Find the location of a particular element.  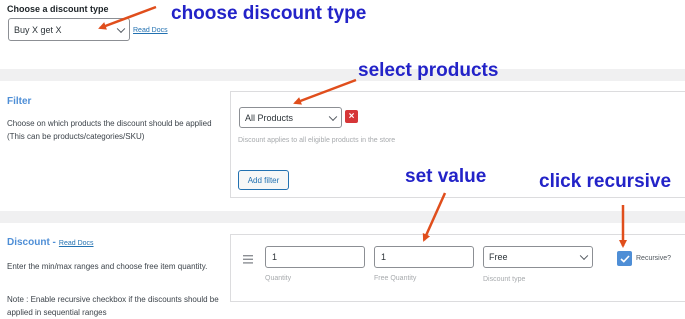

annotation-choose-type: choose discount type is located at coordinates (269, 13).